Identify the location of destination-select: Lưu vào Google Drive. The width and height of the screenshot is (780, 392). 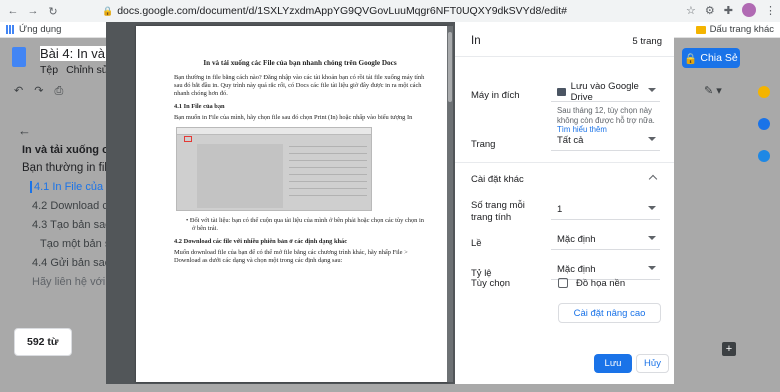
(605, 92).